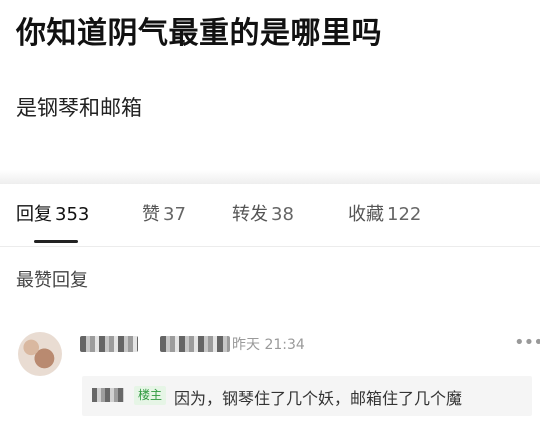 This screenshot has height=422, width=540. Describe the element at coordinates (150, 395) in the screenshot. I see `op-badge: 楼主` at that location.